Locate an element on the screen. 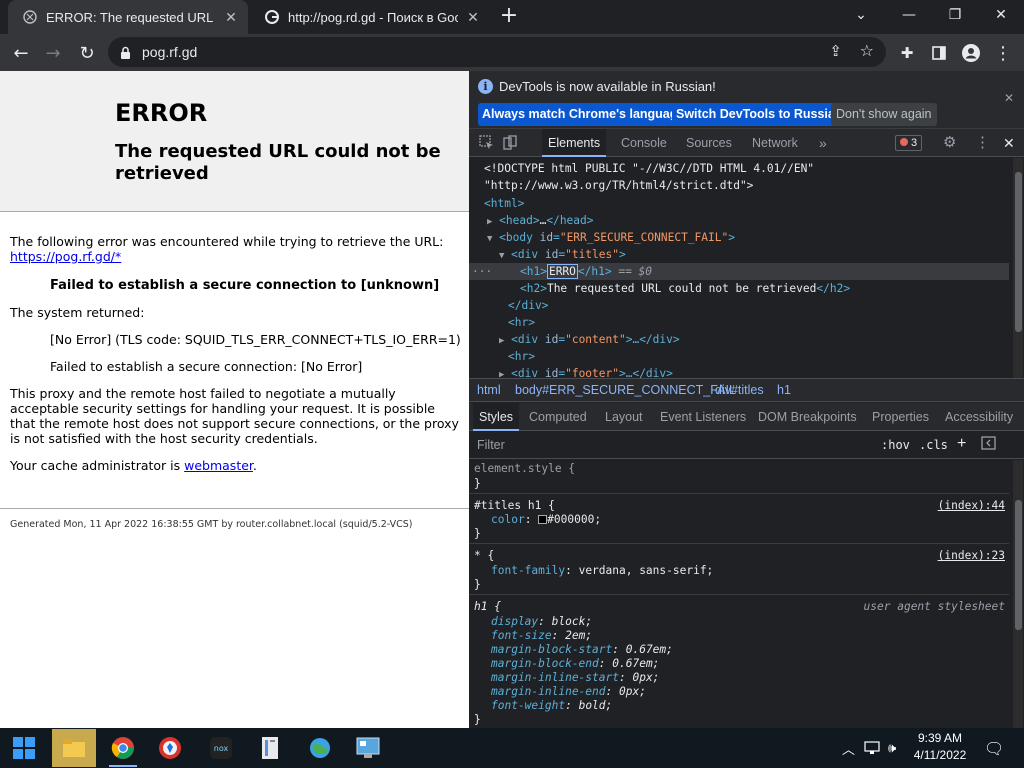 The image size is (1024, 768). tab-dom-breakpoints: DOM Breakpoints is located at coordinates (807, 417).